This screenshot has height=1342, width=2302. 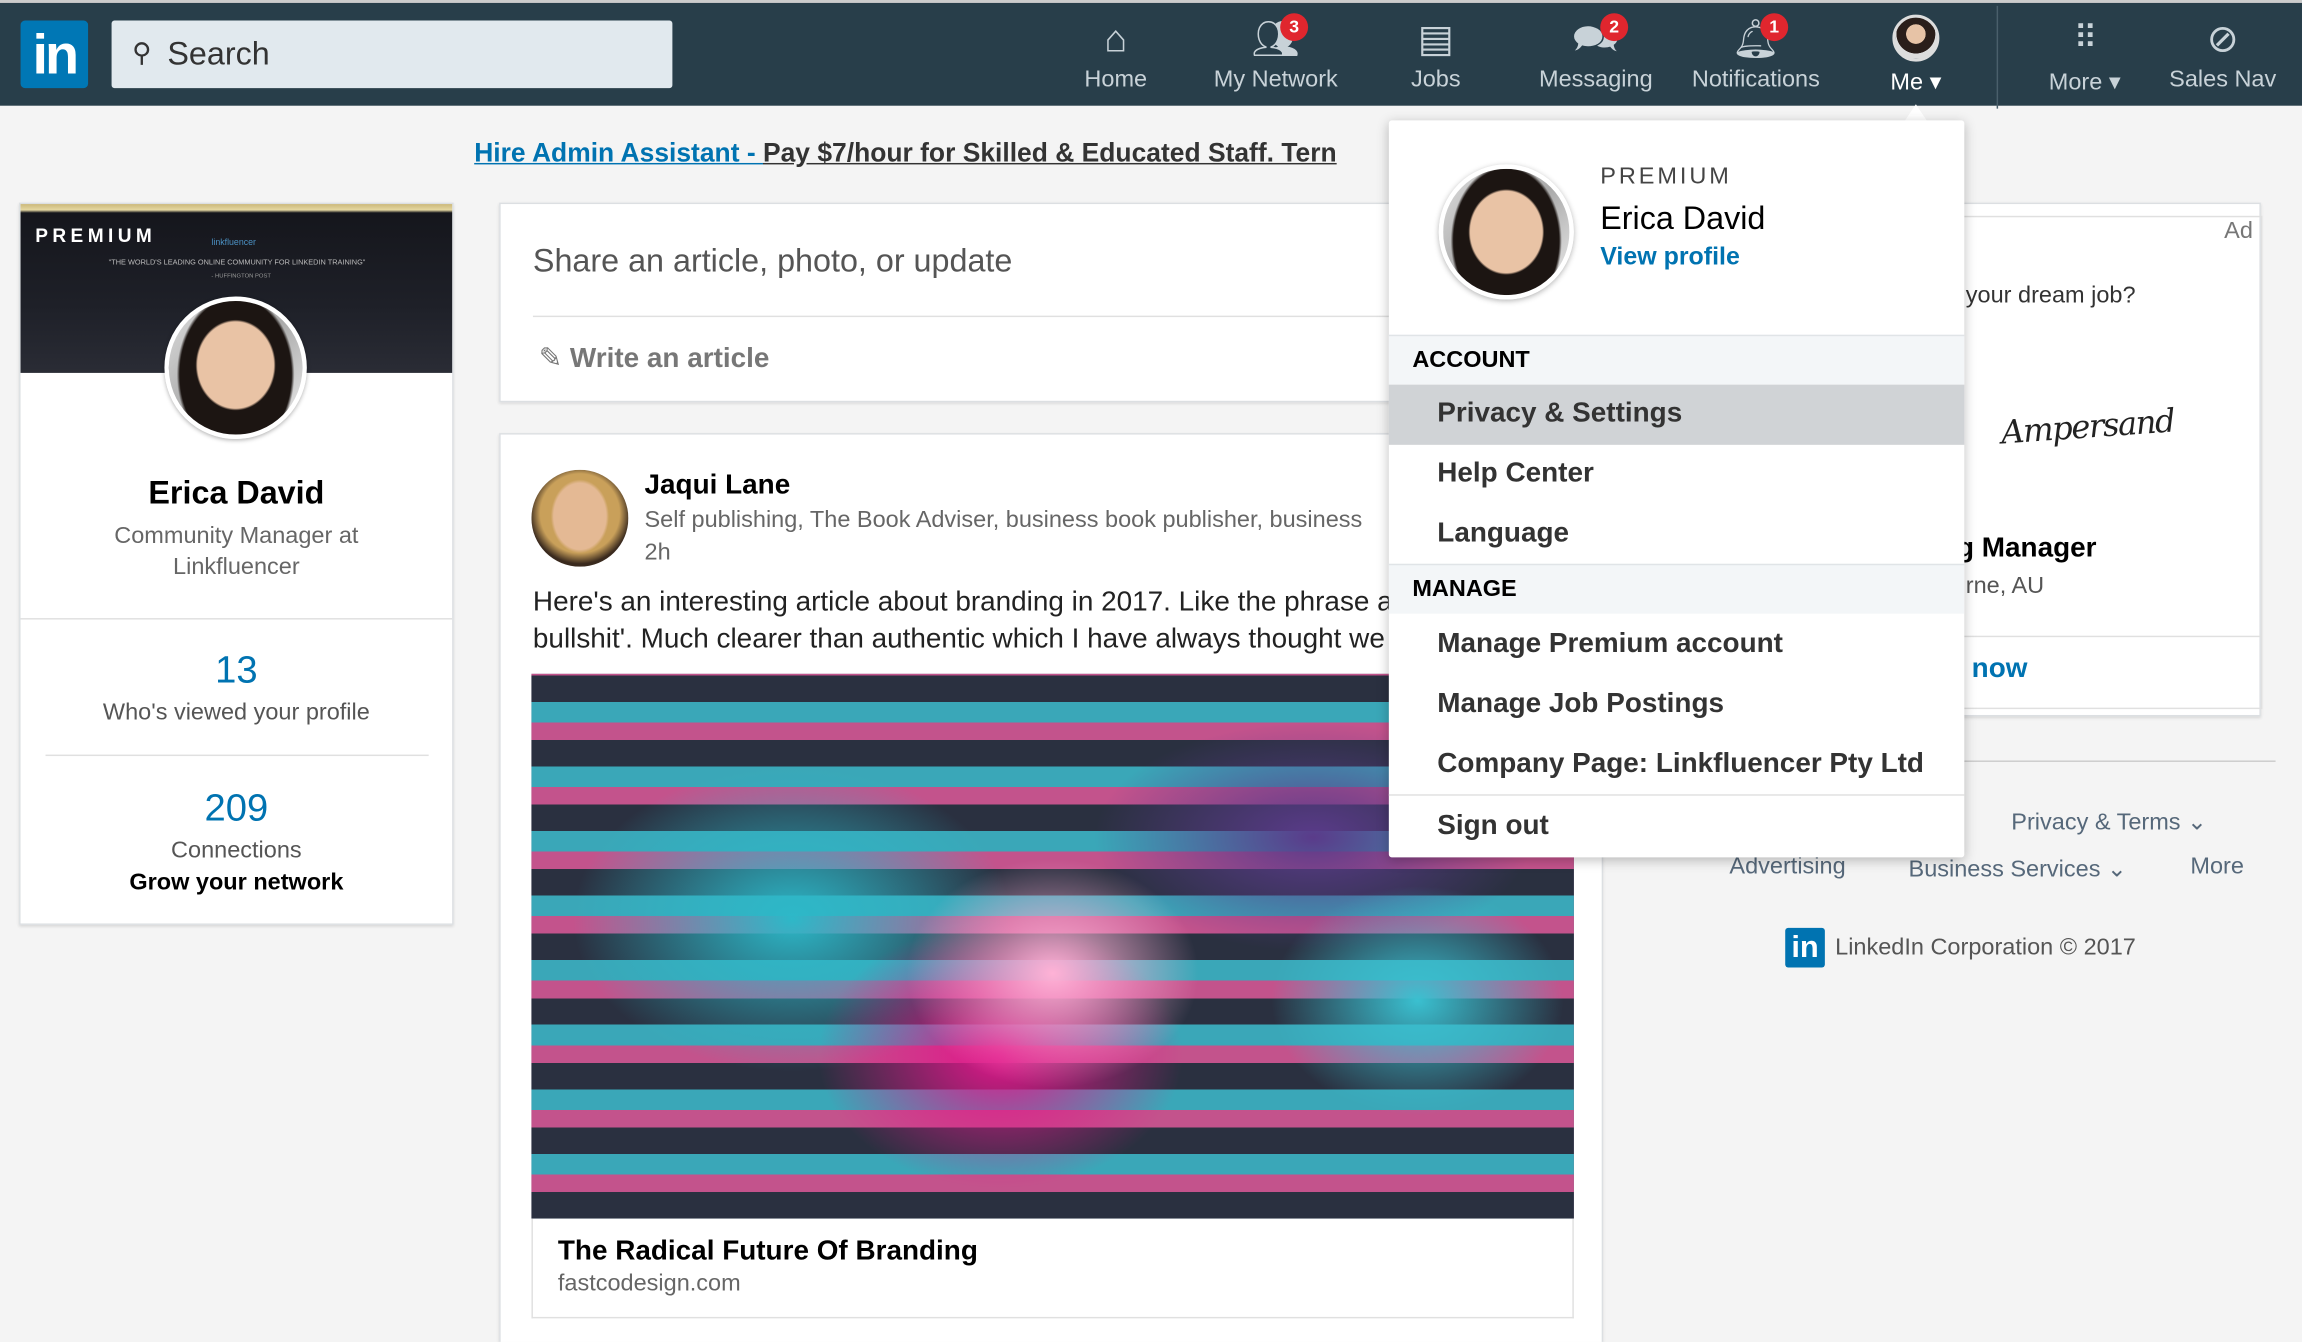 What do you see at coordinates (233, 244) in the screenshot?
I see `banner-brand: linkfluencer` at bounding box center [233, 244].